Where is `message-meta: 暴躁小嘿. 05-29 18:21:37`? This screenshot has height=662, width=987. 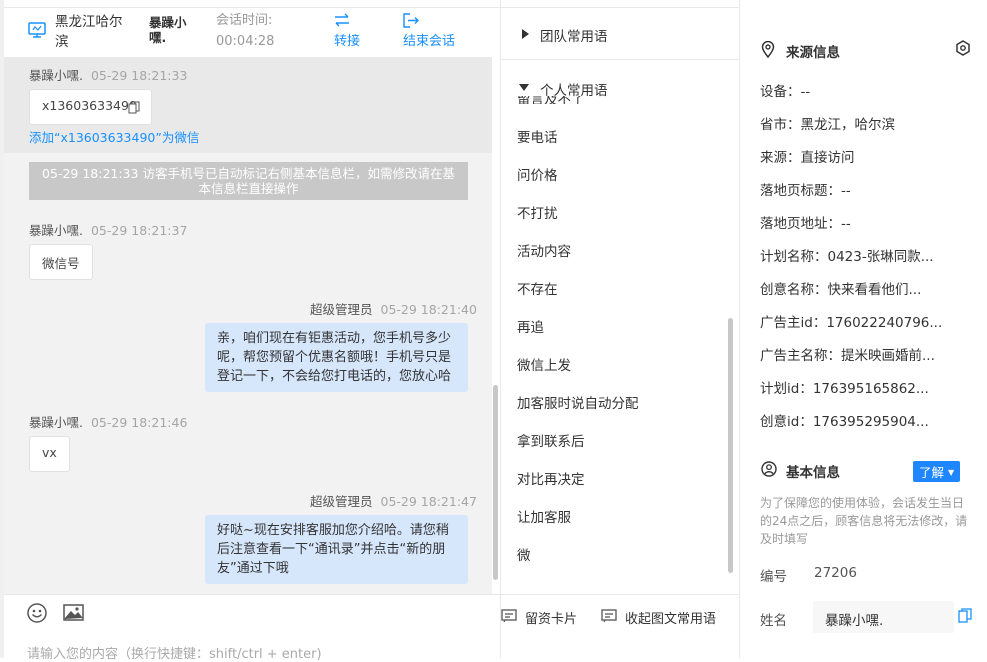 message-meta: 暴躁小嘿. 05-29 18:21:37 is located at coordinates (108, 229).